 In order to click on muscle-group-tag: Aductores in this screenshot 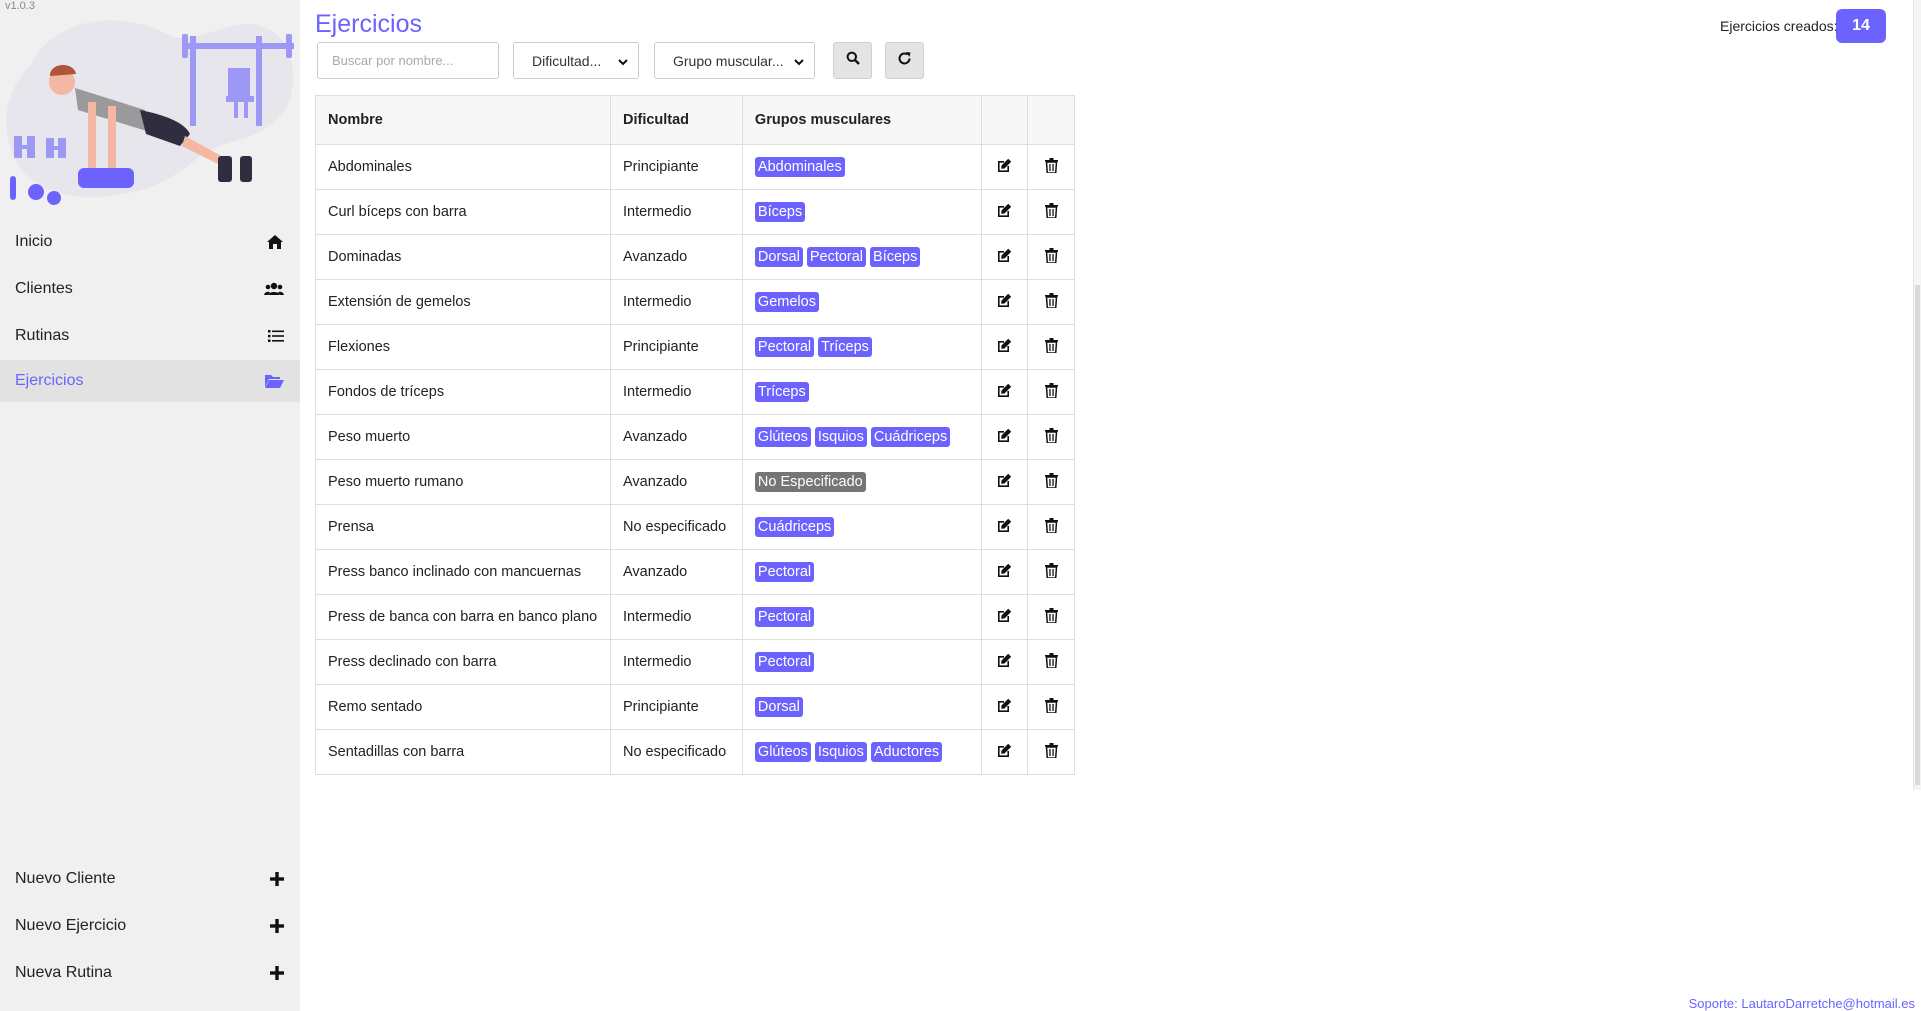, I will do `click(906, 752)`.